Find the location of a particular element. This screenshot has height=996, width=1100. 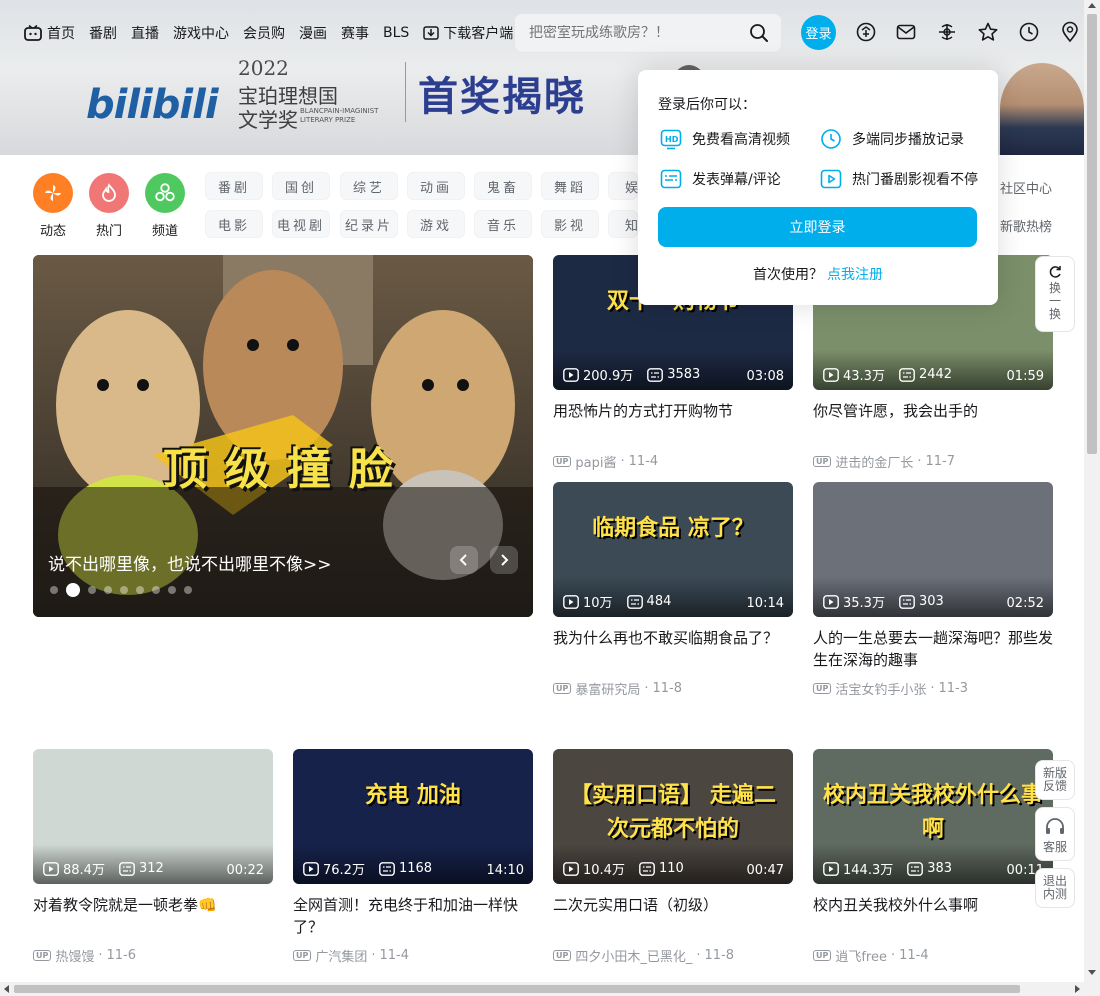

video-title: 你尽管许愿，我会出手的 is located at coordinates (933, 422).